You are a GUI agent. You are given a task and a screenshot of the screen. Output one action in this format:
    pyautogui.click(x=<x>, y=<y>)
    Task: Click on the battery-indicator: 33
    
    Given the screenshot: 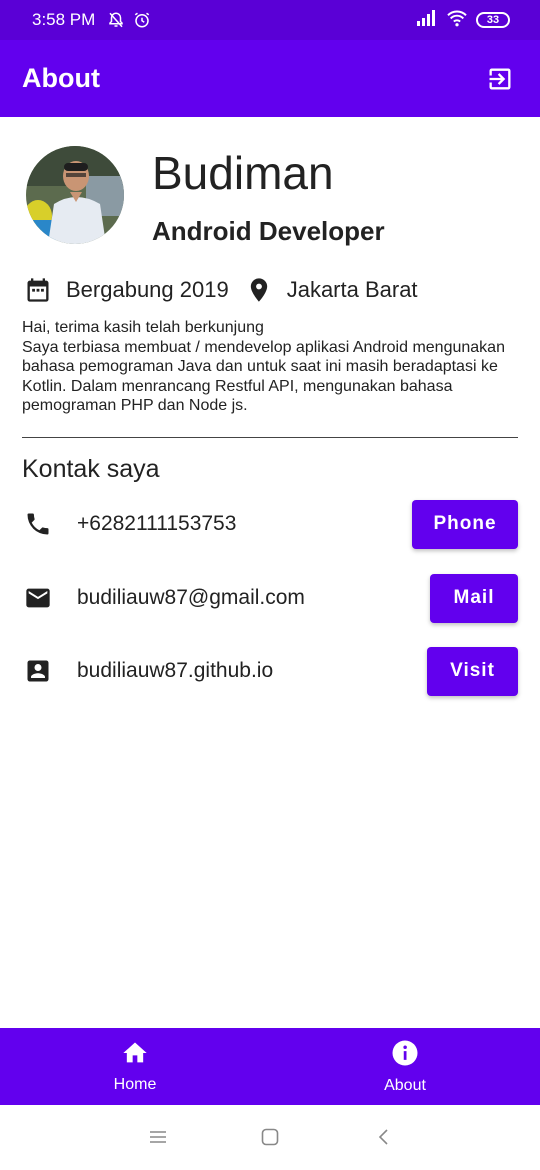 What is the action you would take?
    pyautogui.click(x=493, y=20)
    